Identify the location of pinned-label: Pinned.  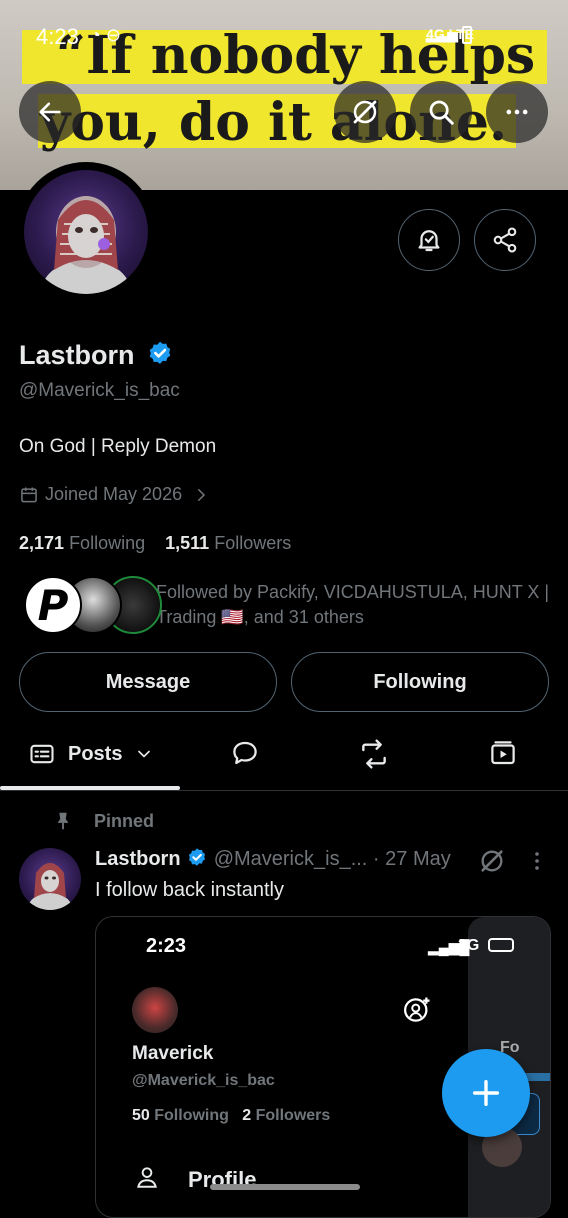
(124, 820).